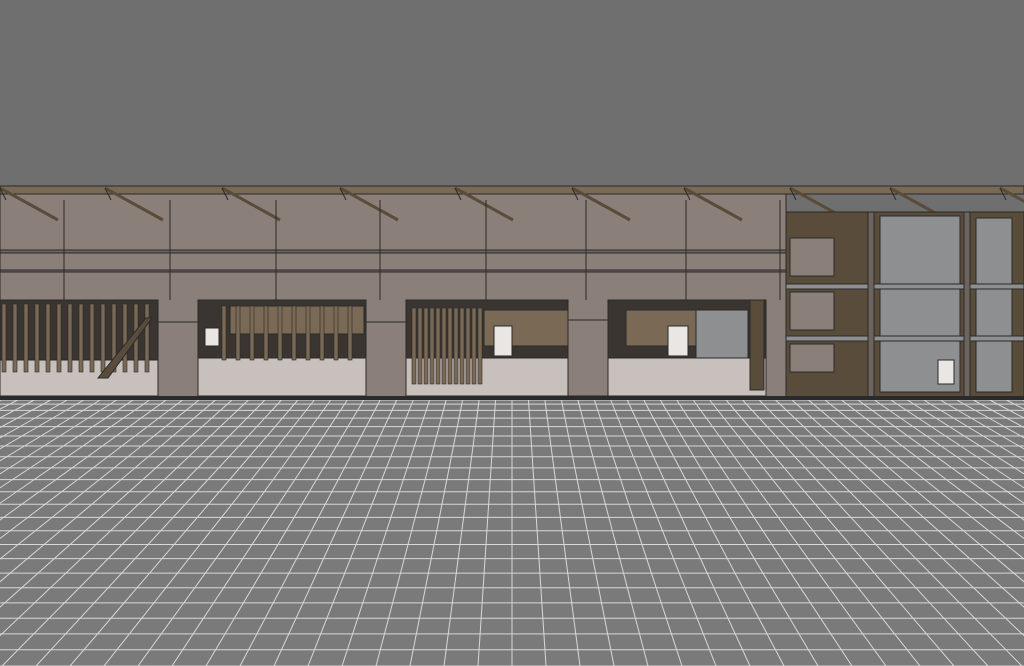 The image size is (1024, 666). Describe the element at coordinates (393, 251) in the screenshot. I see `wall-band-upper` at that location.